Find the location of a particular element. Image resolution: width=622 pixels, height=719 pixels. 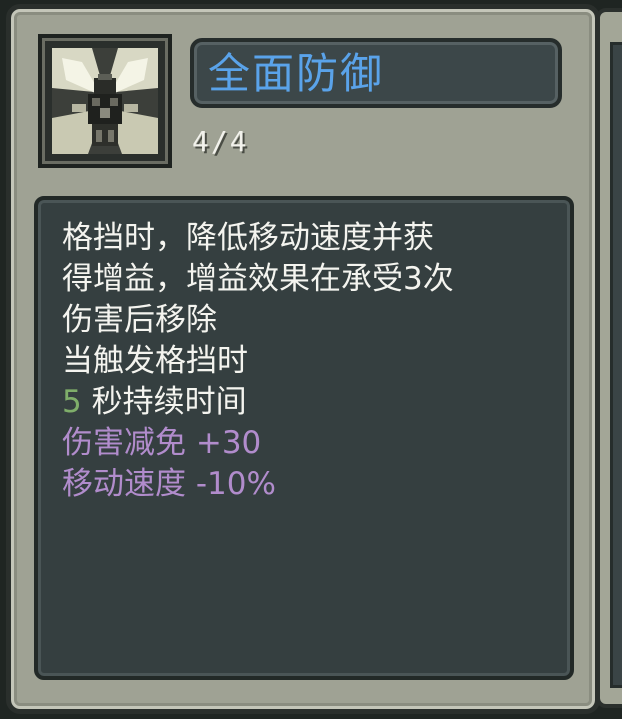

stat-damage-reduction: 伤害减免 +30 is located at coordinates (162, 443).